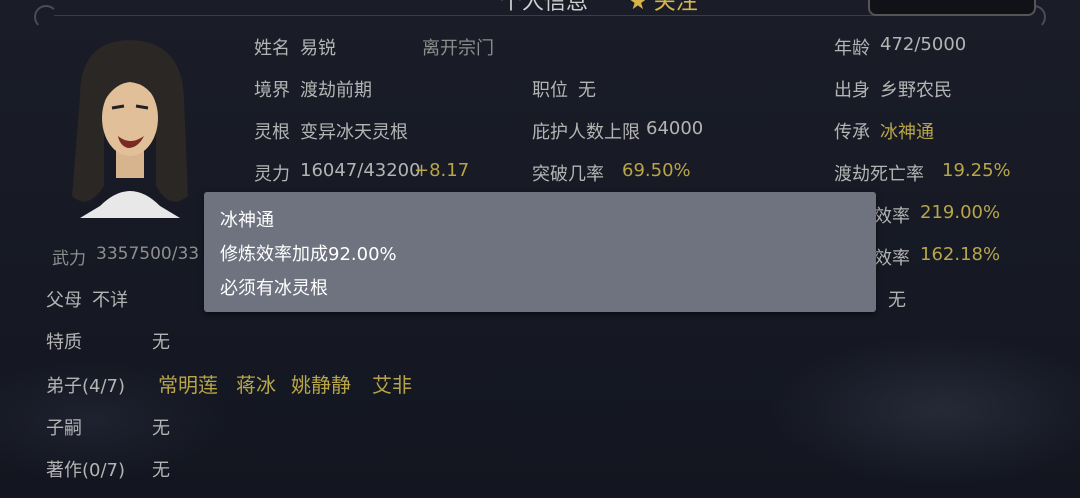 This screenshot has height=498, width=1080. Describe the element at coordinates (587, 90) in the screenshot. I see `position-value: 无` at that location.